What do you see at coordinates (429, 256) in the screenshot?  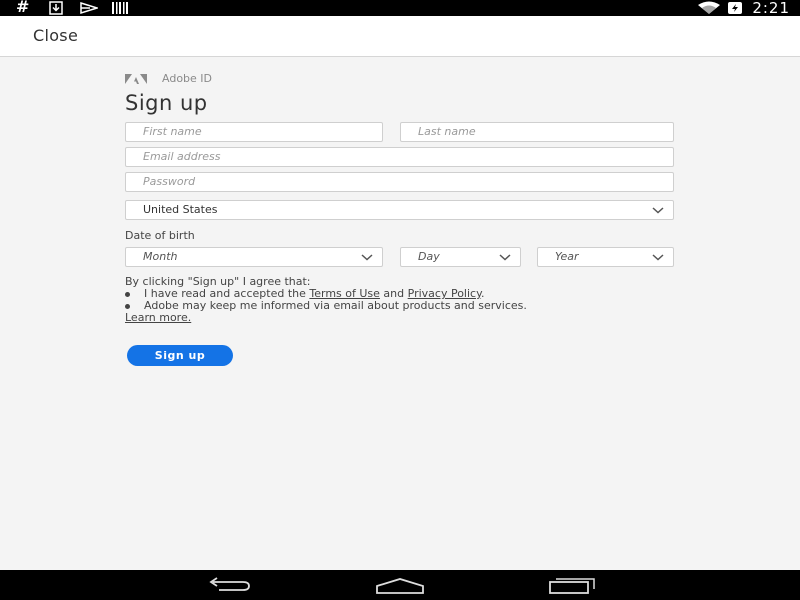 I see `day-value: Day` at bounding box center [429, 256].